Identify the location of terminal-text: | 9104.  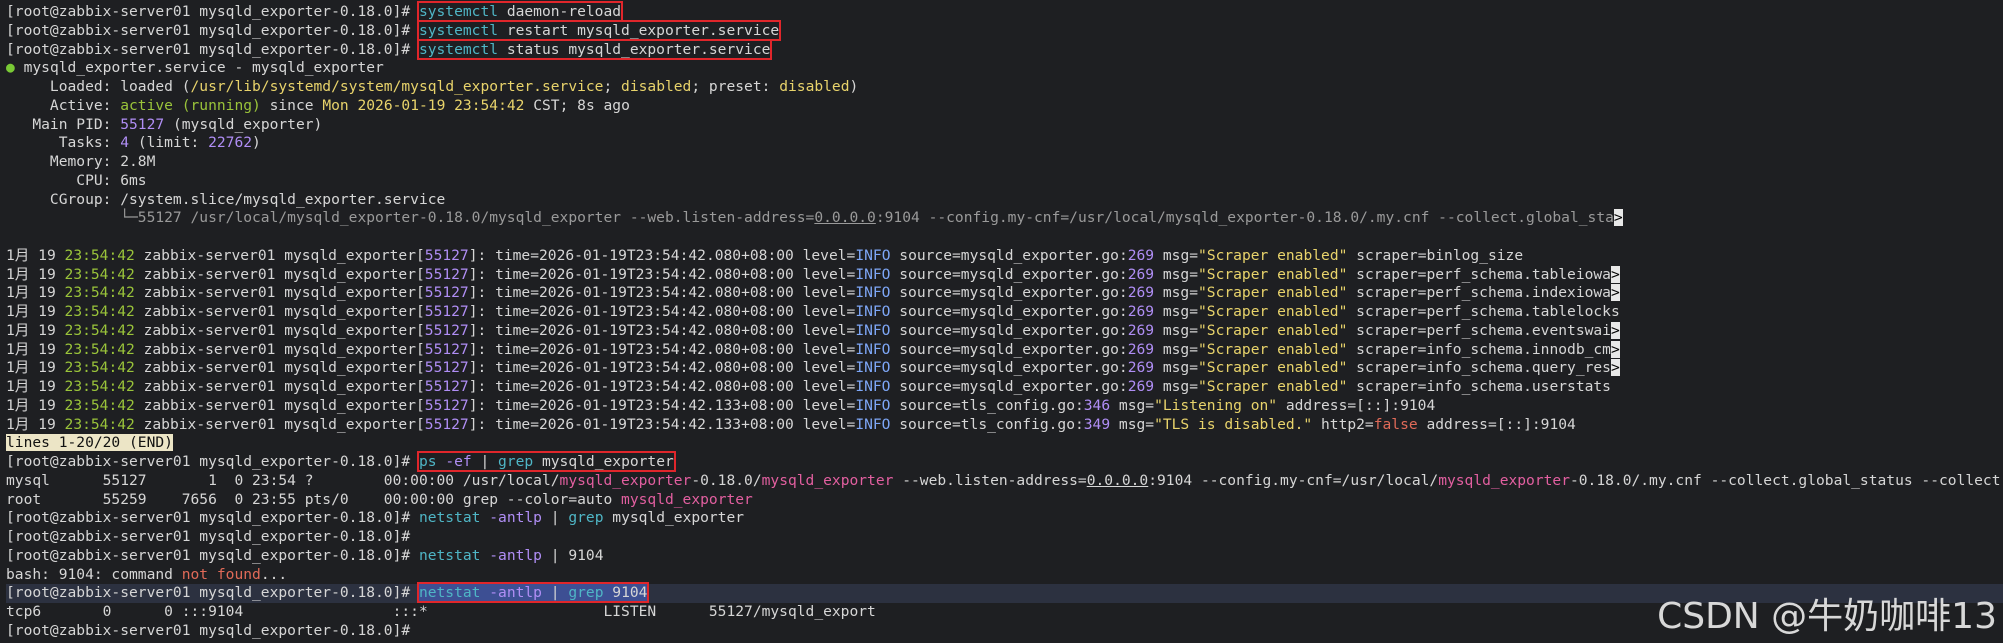
(572, 555).